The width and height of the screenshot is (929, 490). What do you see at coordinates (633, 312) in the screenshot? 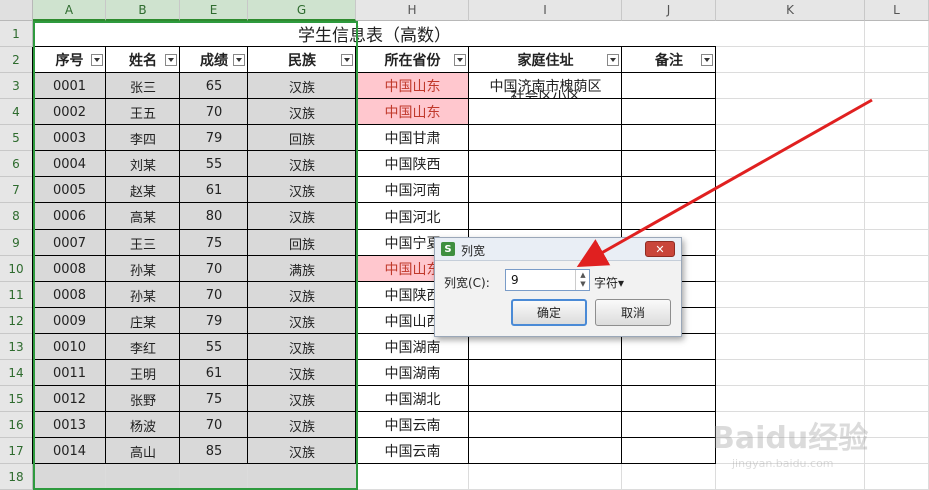
I see `cancel-button: 取消` at bounding box center [633, 312].